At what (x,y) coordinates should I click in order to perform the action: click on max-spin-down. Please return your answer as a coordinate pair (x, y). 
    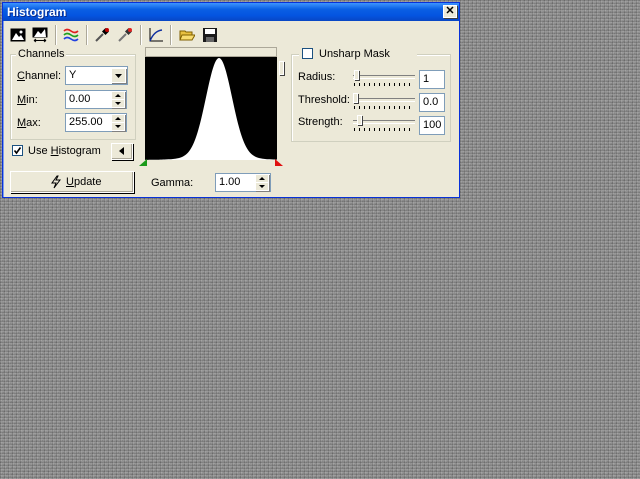
    Looking at the image, I should click on (118, 126).